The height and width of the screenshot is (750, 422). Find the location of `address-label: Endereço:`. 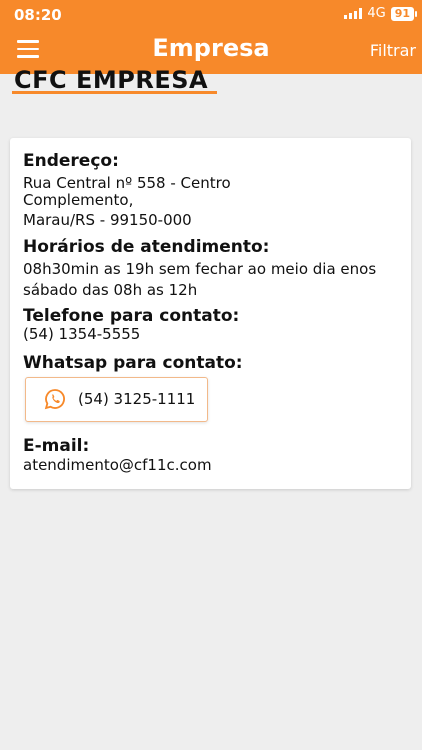

address-label: Endereço: is located at coordinates (71, 161).